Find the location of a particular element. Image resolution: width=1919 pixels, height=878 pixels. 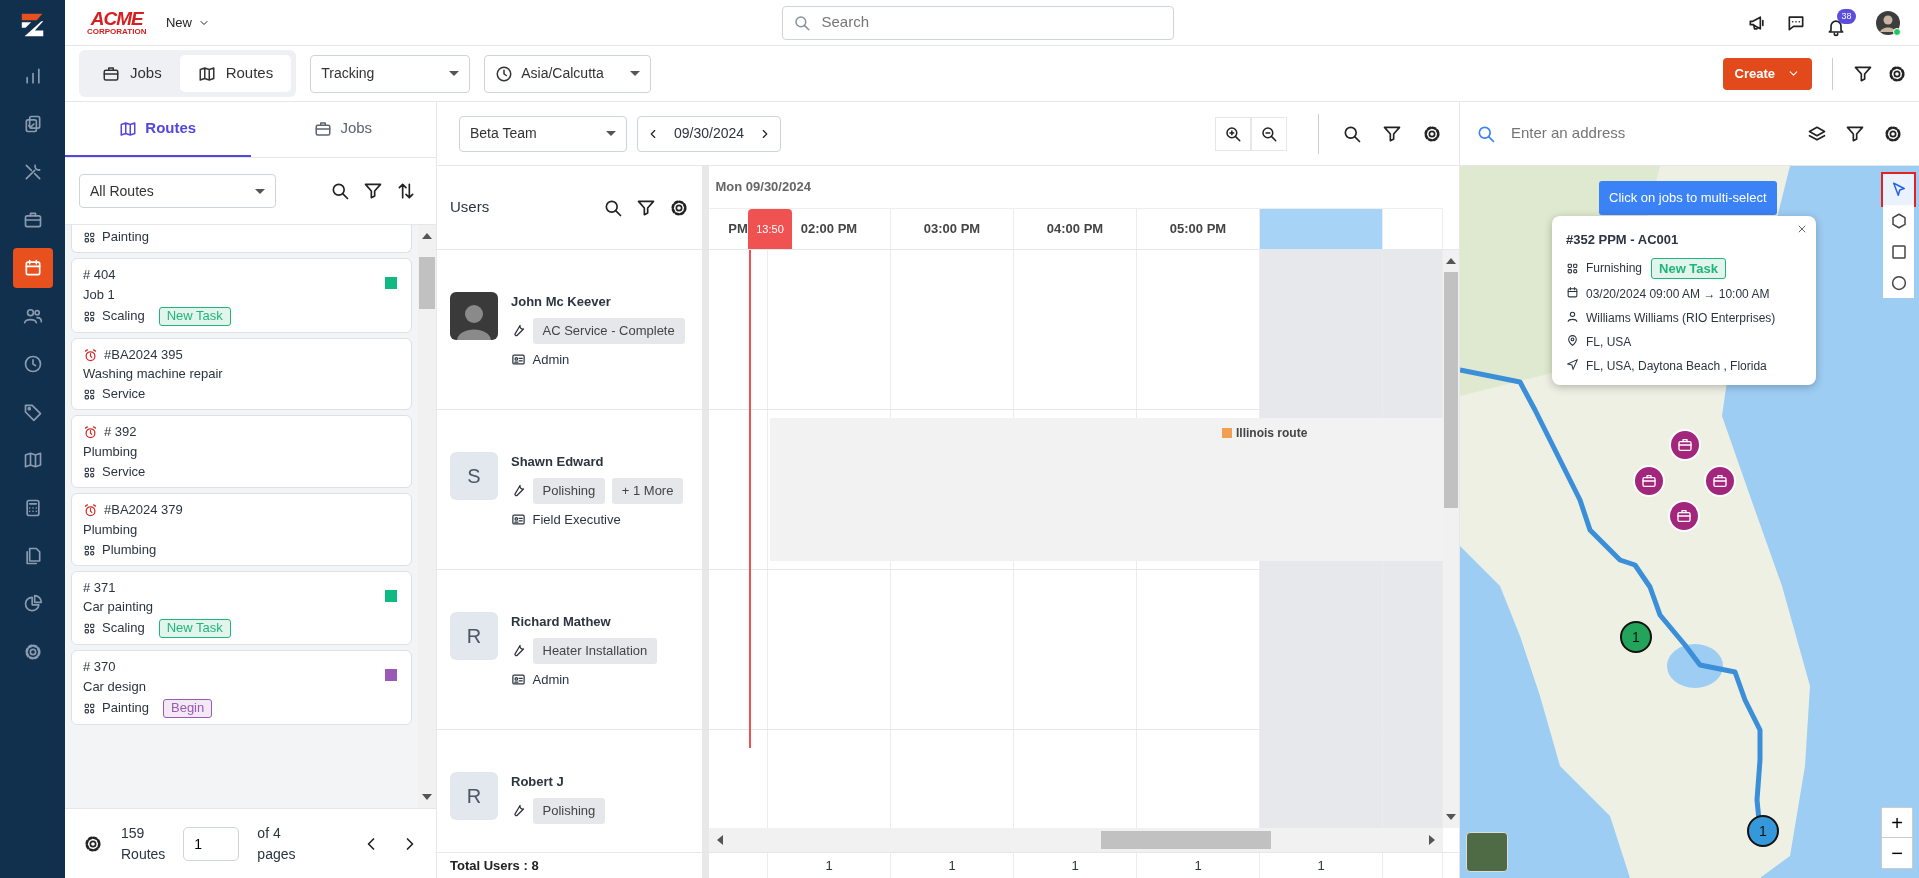

user-name: Robert J is located at coordinates (538, 782).